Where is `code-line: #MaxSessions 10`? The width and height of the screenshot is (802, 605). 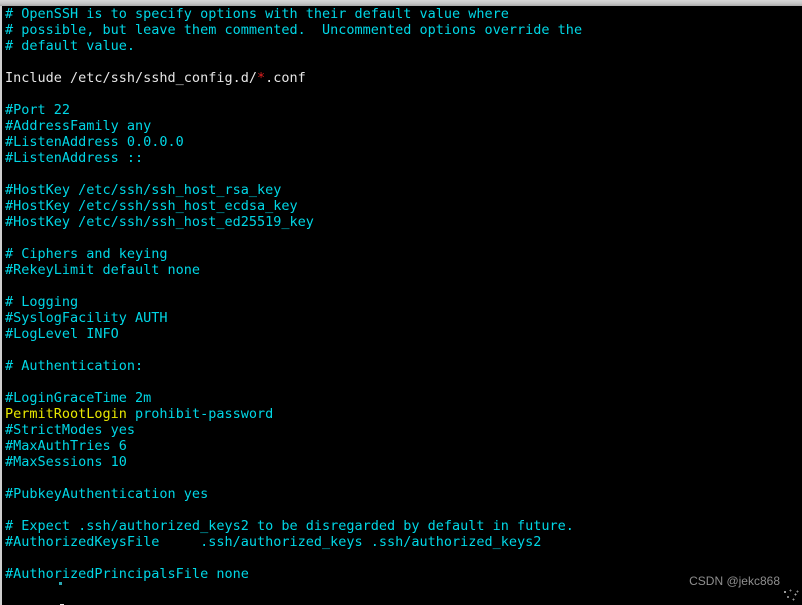
code-line: #MaxSessions 10 is located at coordinates (401, 462).